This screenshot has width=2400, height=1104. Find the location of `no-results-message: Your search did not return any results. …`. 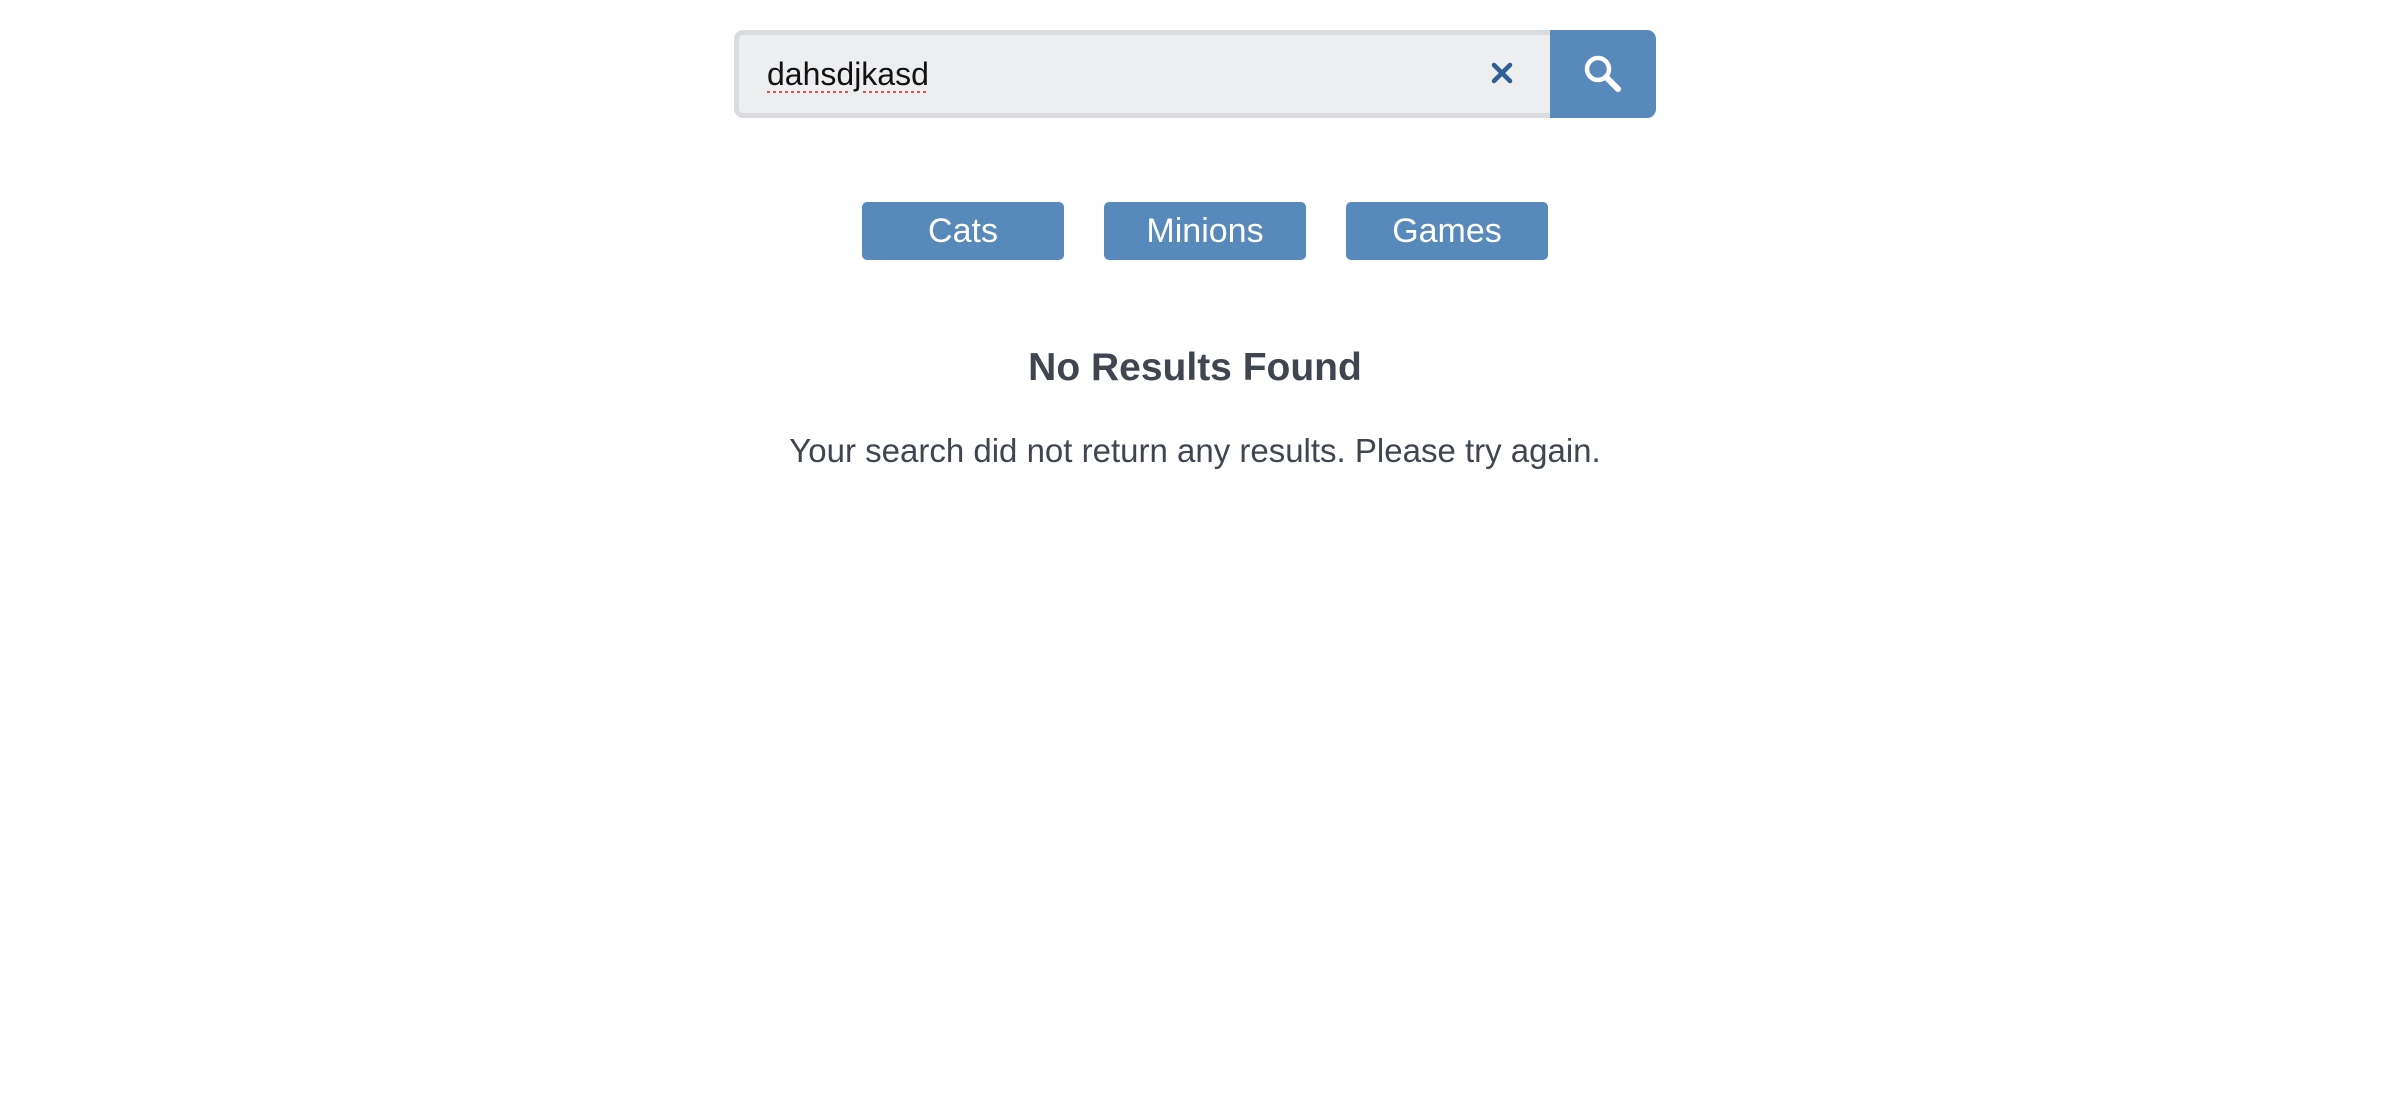

no-results-message: Your search did not return any results. … is located at coordinates (1195, 450).